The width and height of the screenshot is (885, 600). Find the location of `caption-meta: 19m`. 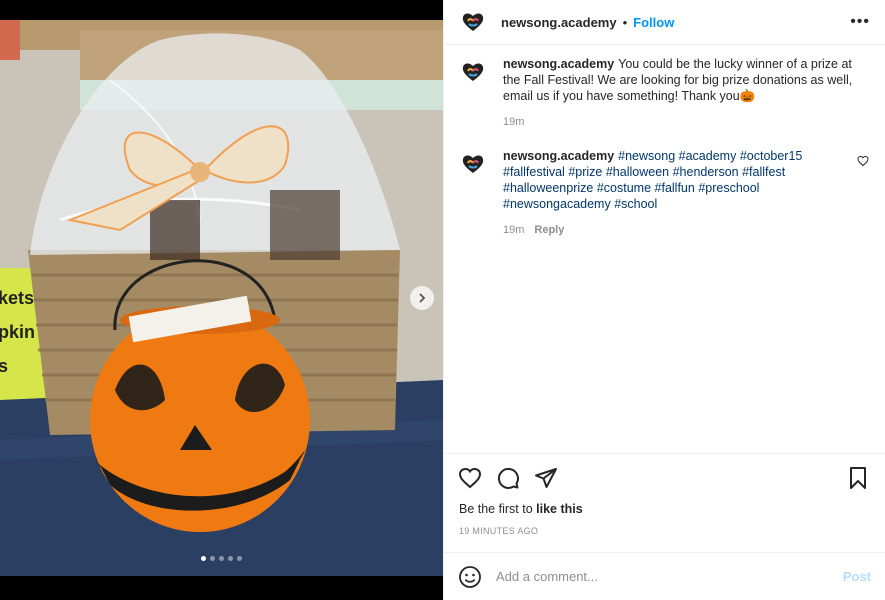

caption-meta: 19m is located at coordinates (678, 122).